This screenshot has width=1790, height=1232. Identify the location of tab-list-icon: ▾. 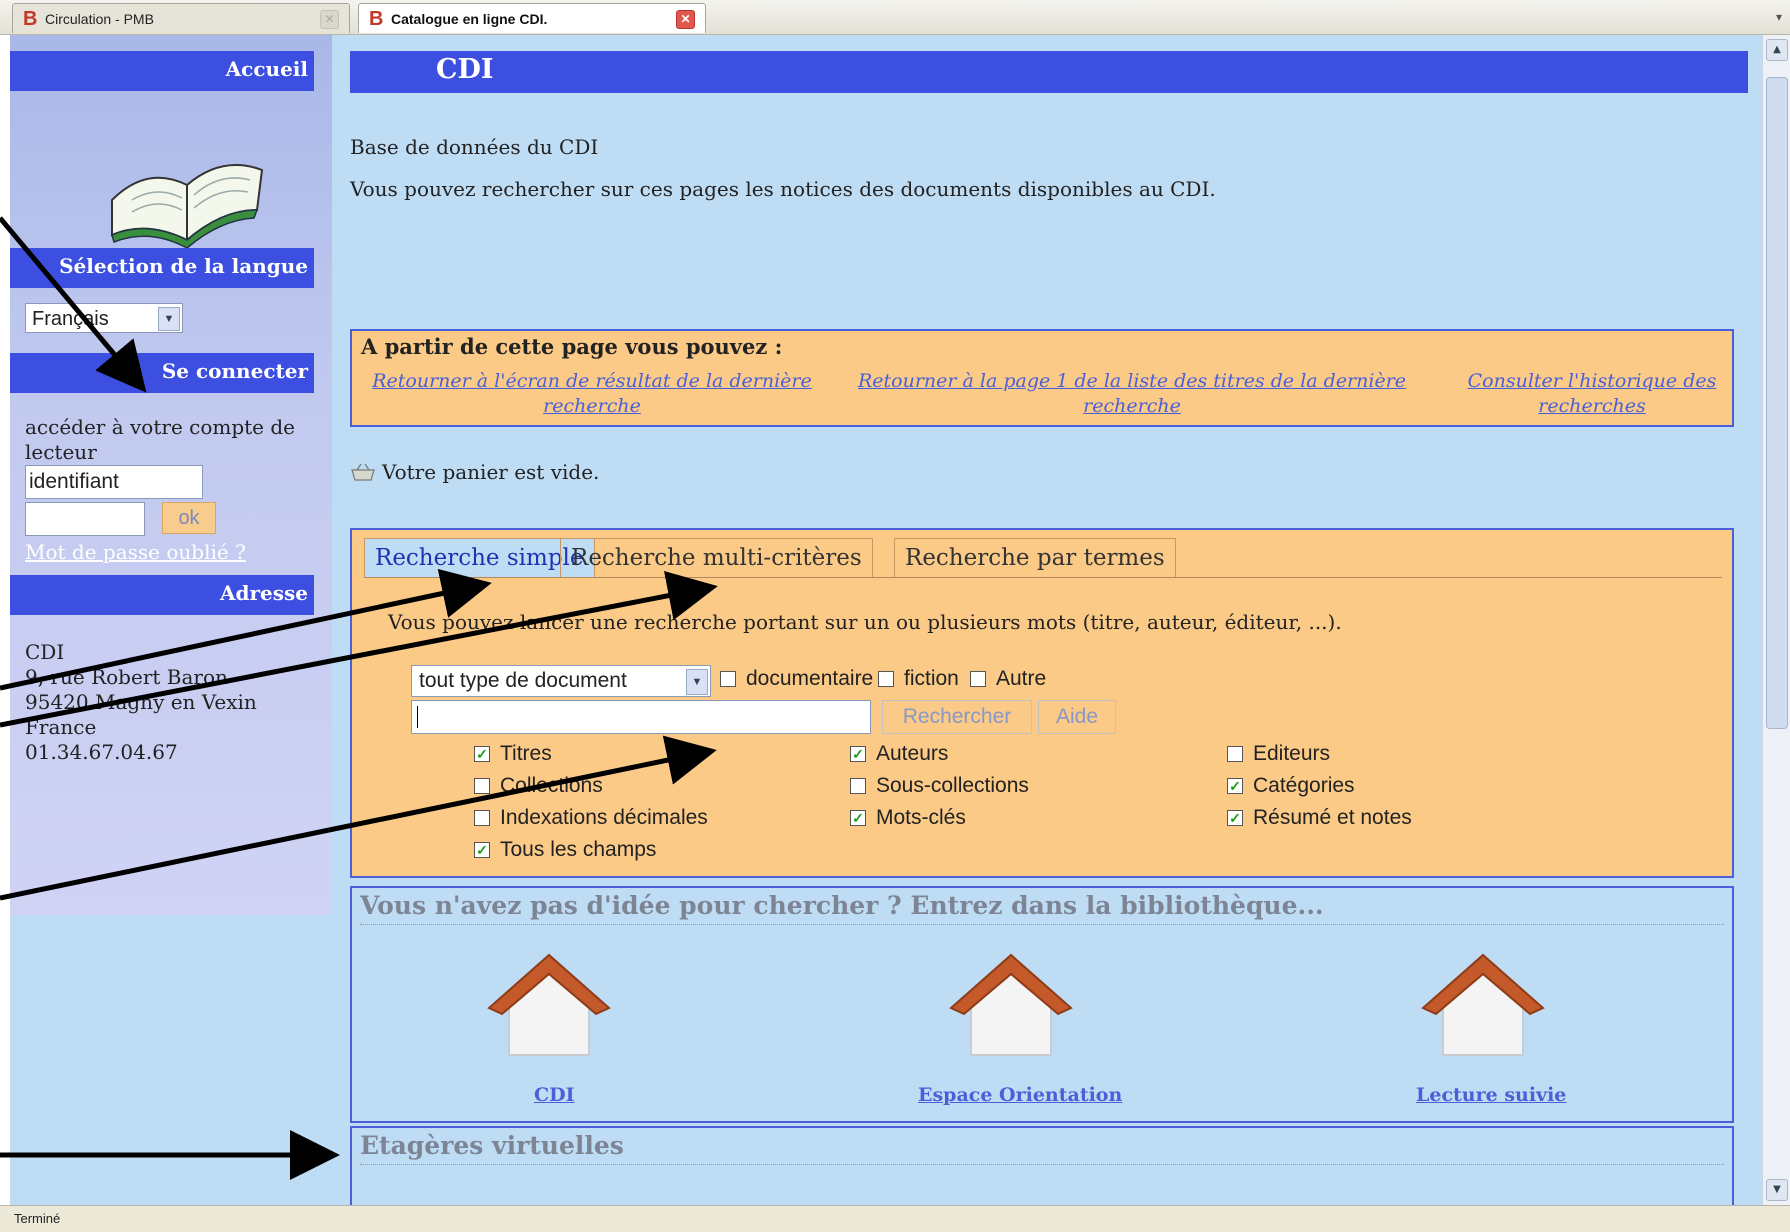
(1779, 17).